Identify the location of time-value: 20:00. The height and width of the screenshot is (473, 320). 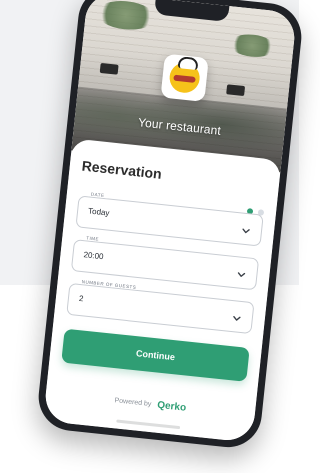
(93, 256).